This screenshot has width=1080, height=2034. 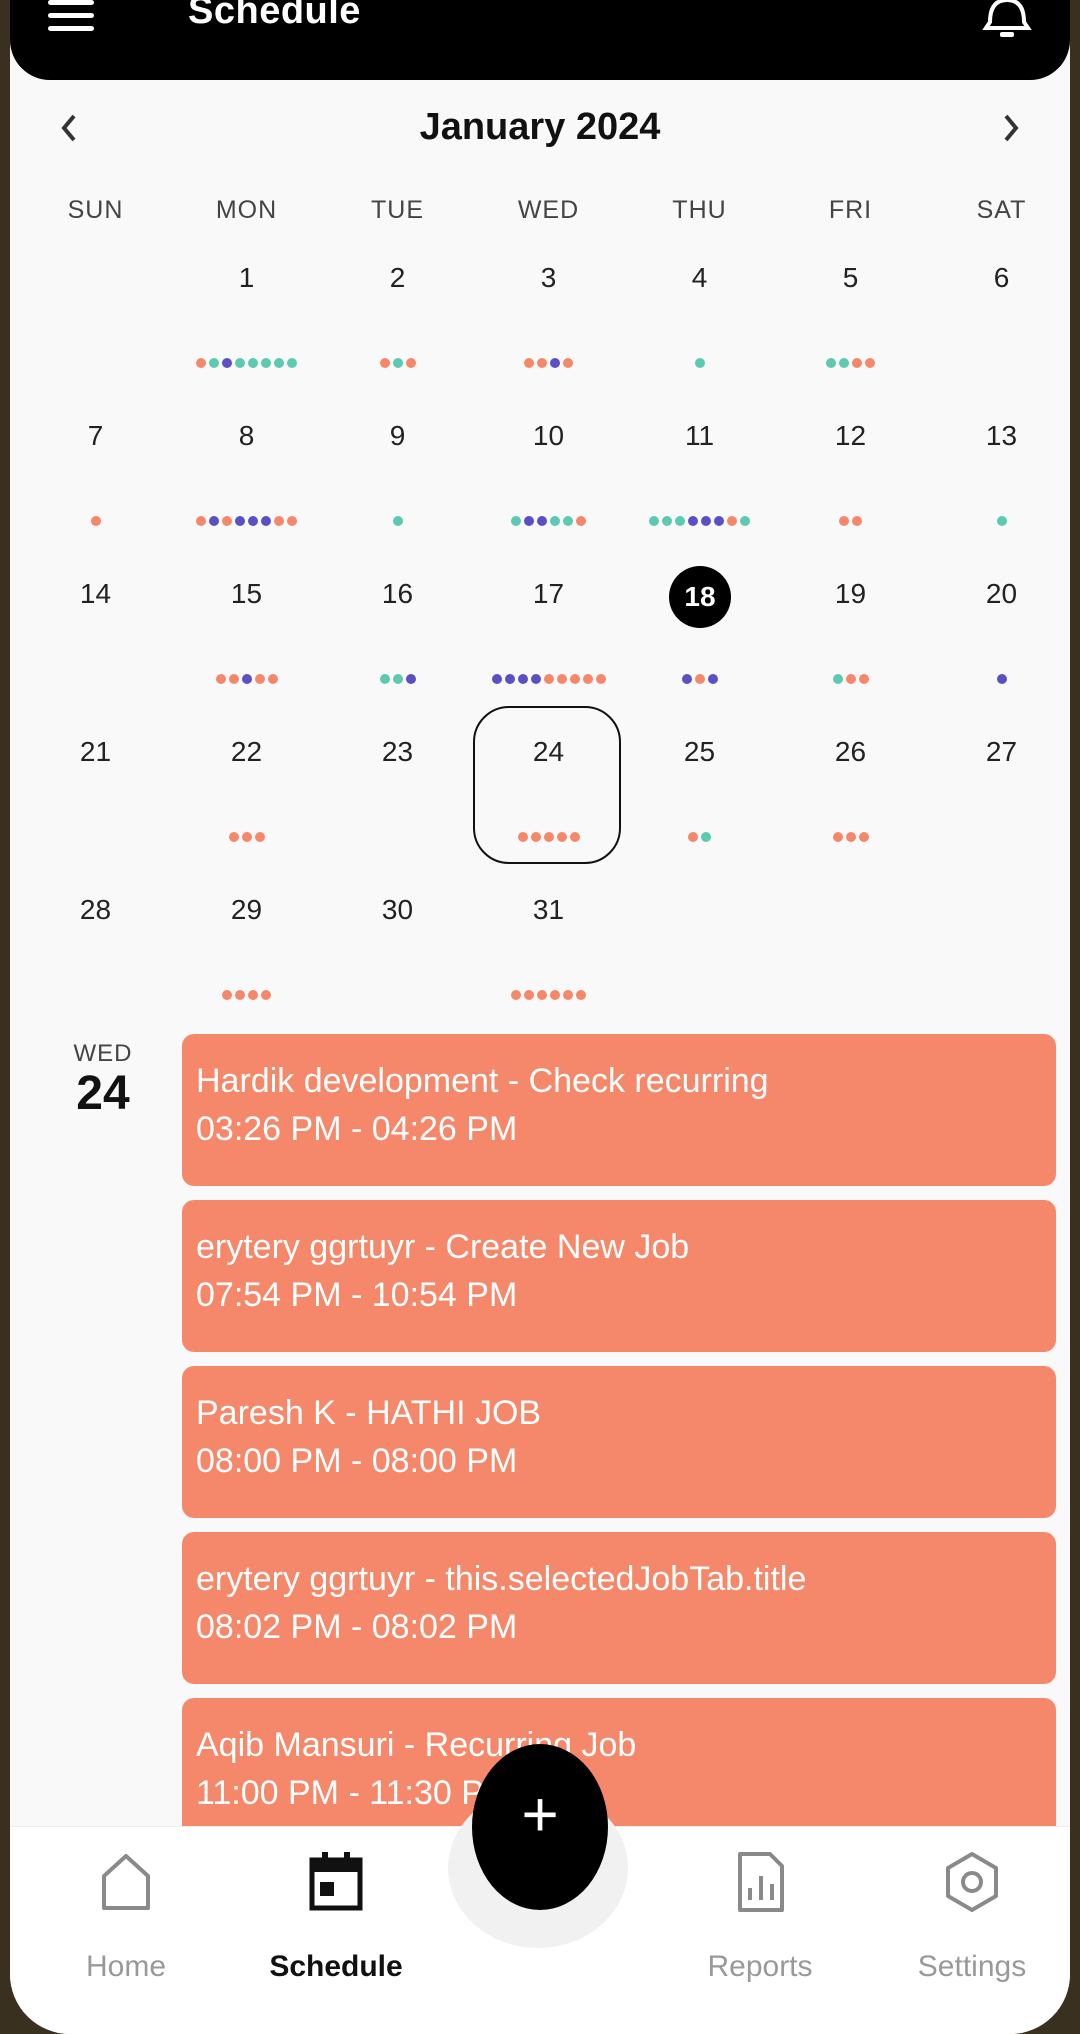 I want to click on tab-settings: Settings, so click(x=971, y=1925).